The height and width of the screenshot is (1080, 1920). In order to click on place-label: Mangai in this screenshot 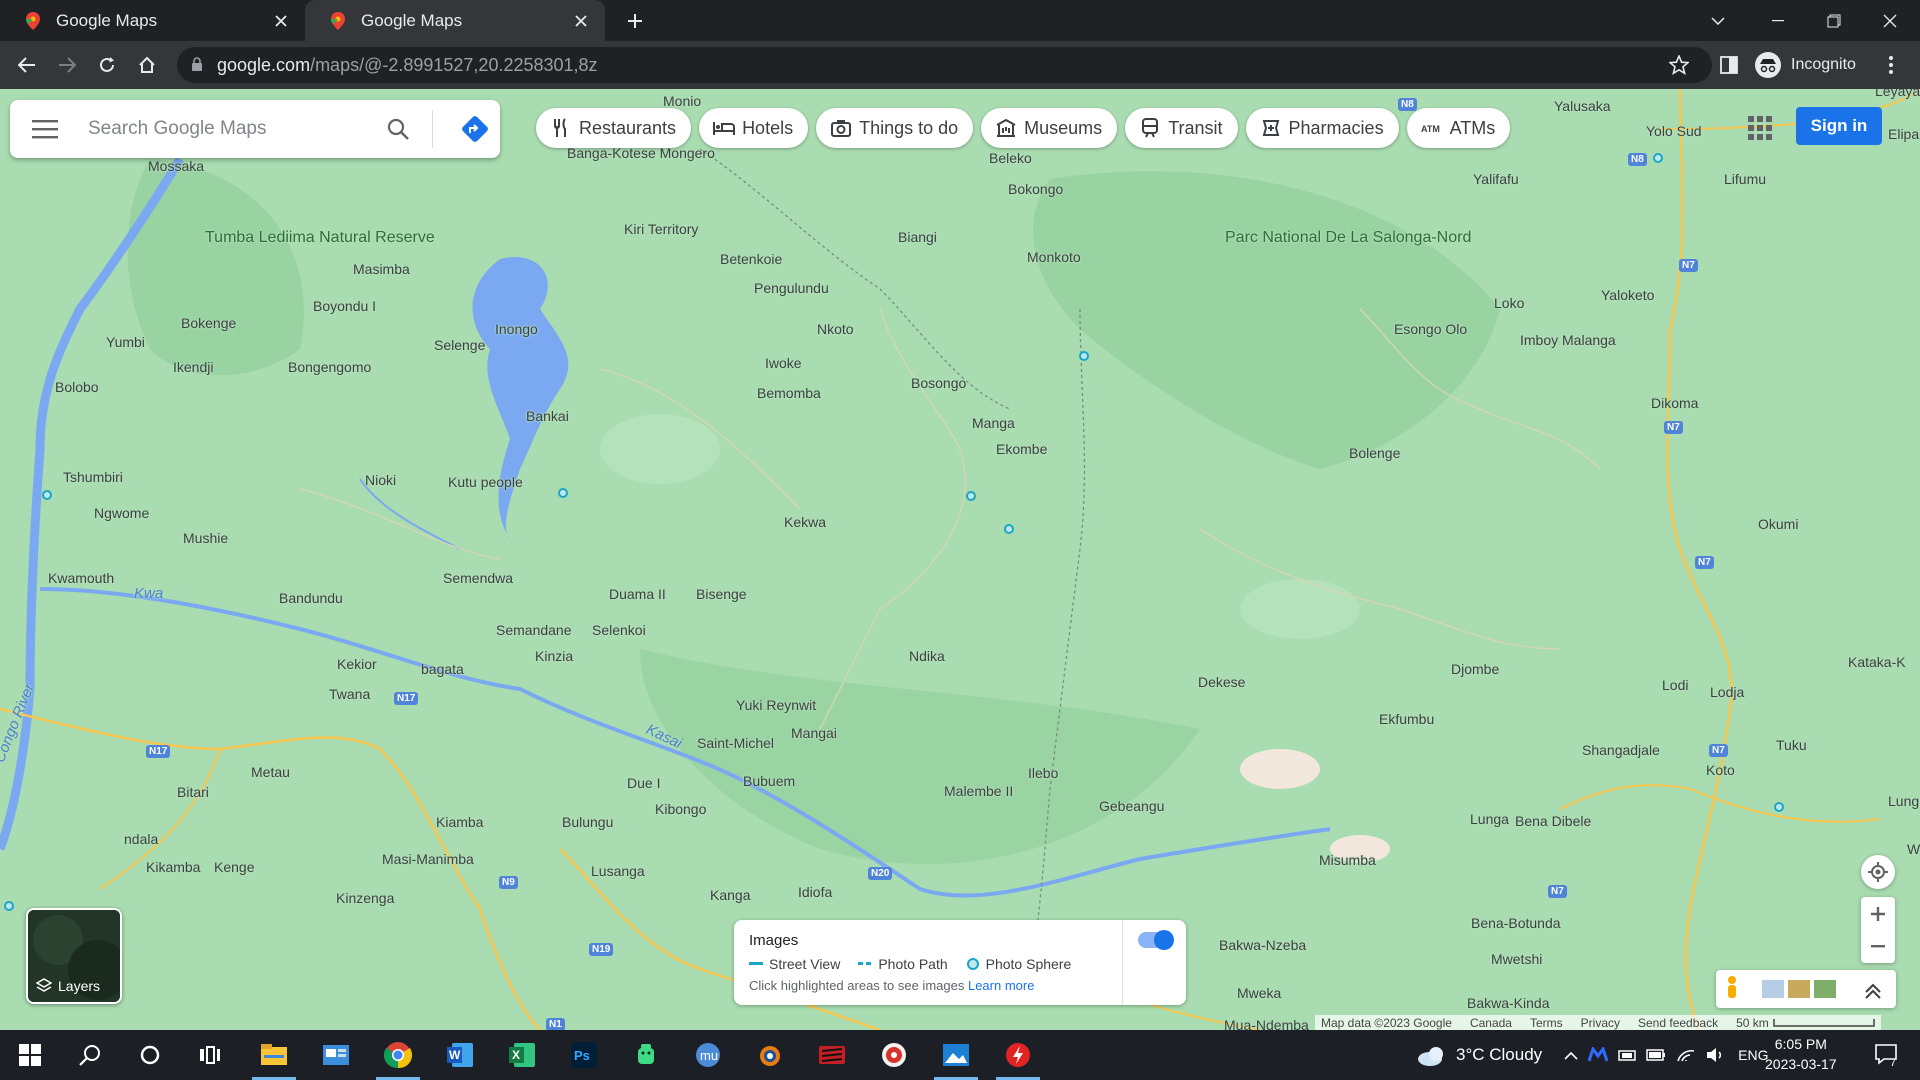, I will do `click(814, 733)`.